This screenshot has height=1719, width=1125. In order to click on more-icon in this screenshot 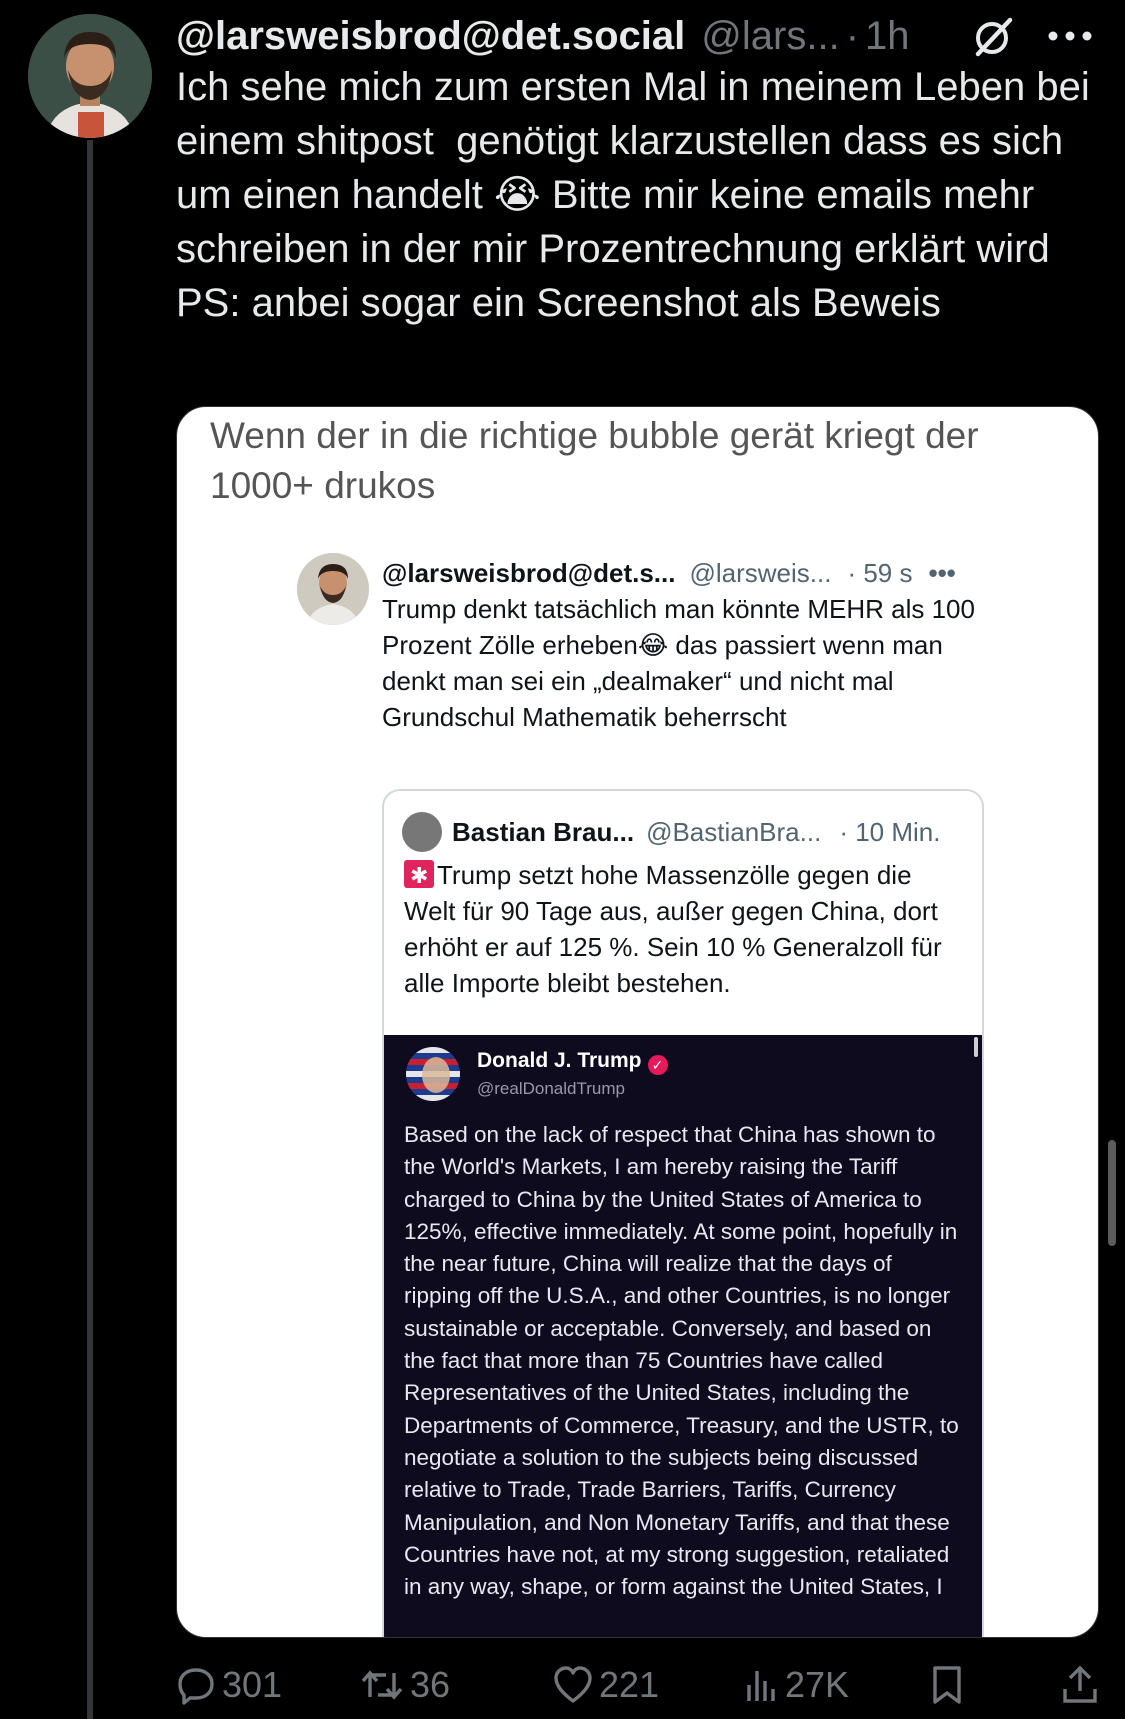, I will do `click(1070, 36)`.